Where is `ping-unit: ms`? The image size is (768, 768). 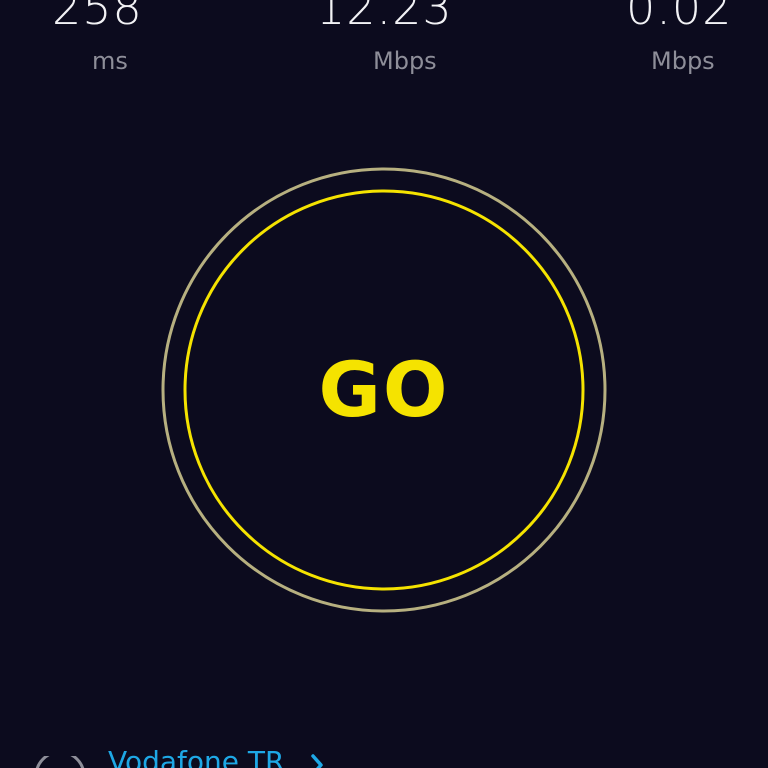
ping-unit: ms is located at coordinates (110, 61).